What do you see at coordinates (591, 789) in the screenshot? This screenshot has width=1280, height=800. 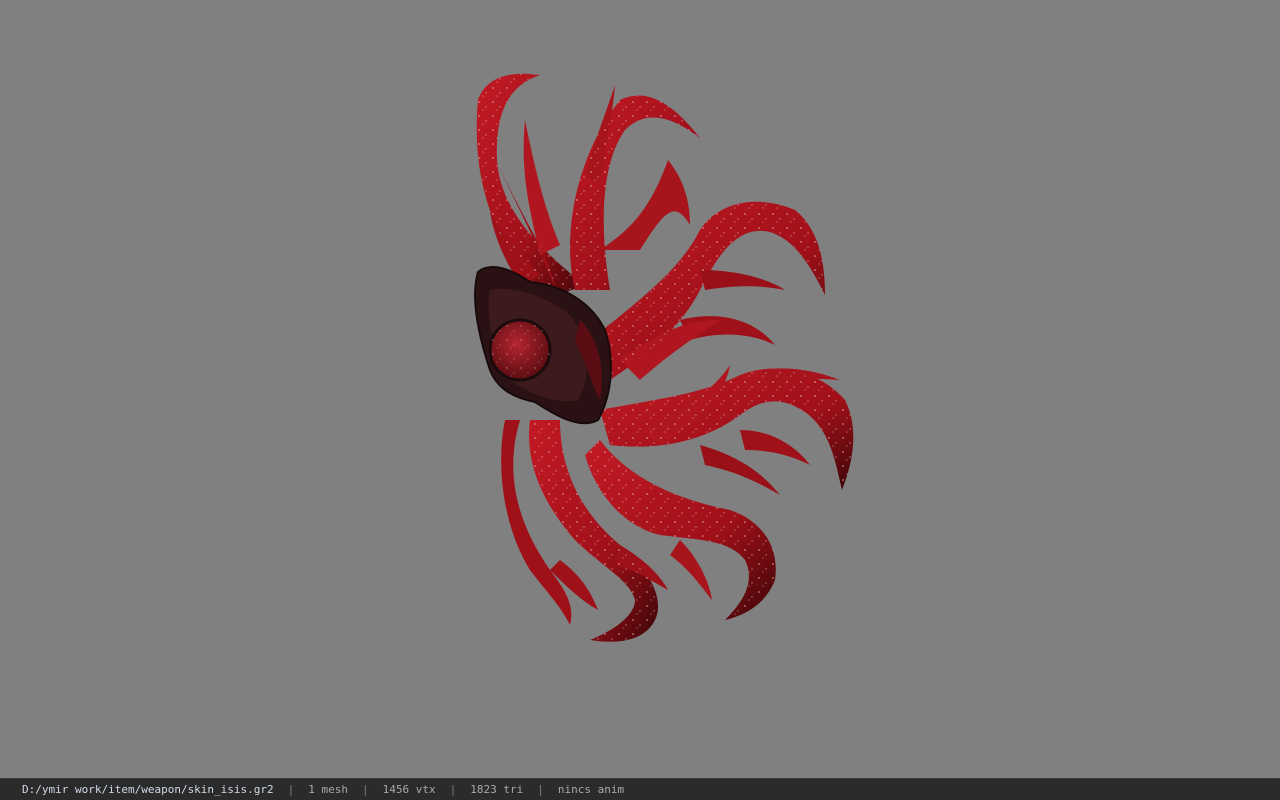 I see `animation-status: nincs anim` at bounding box center [591, 789].